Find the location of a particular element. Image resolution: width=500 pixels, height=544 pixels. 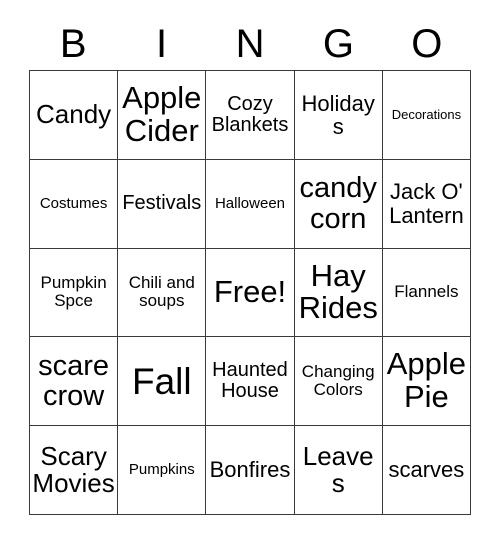

bingo-cell-r1c2: Apple Cider is located at coordinates (162, 115).